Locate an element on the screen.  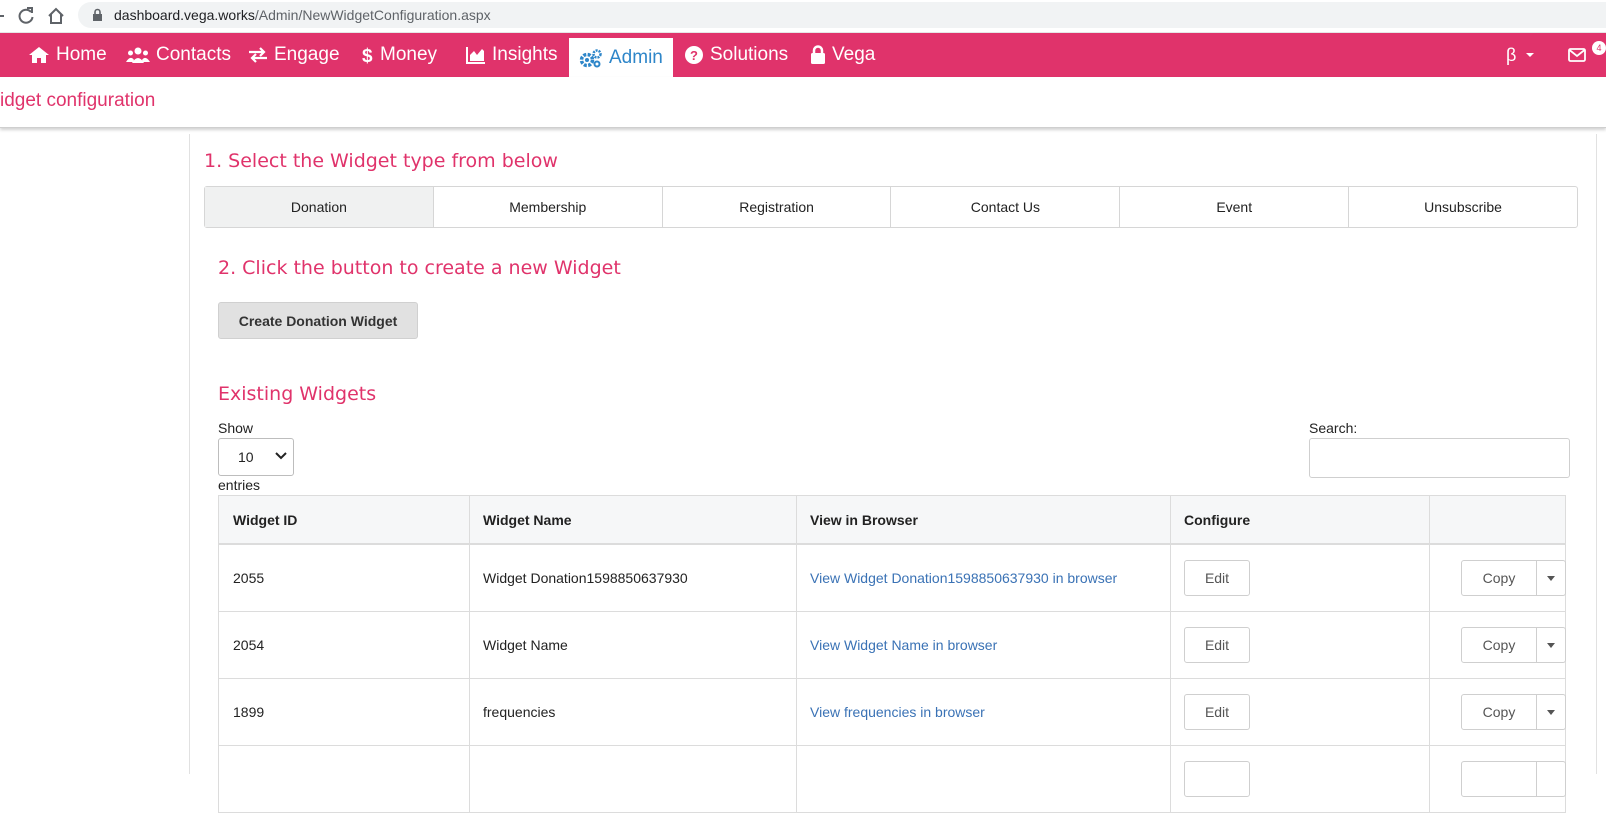
nav-engage: Engage is located at coordinates (294, 55).